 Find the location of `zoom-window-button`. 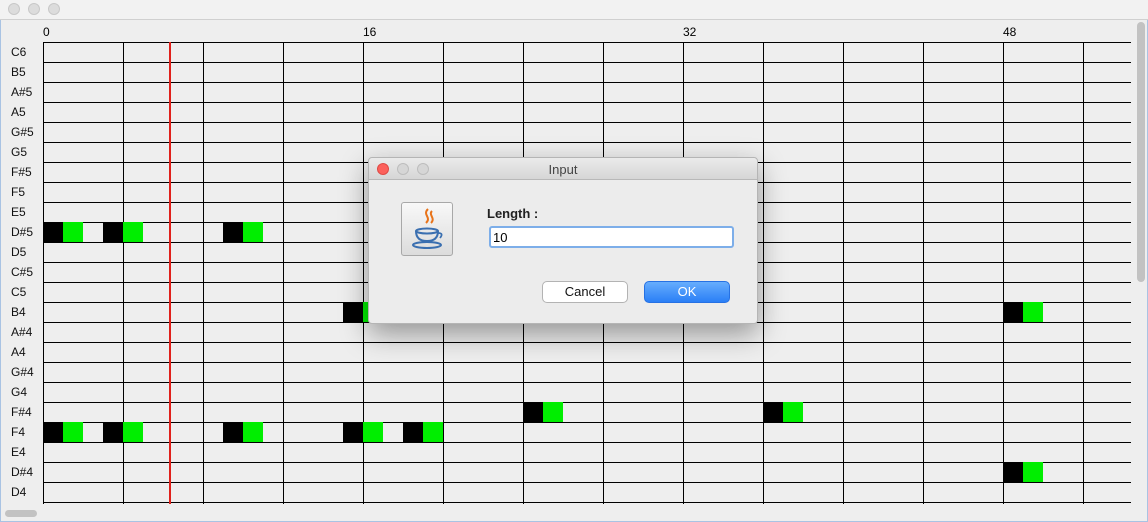

zoom-window-button is located at coordinates (54, 9).